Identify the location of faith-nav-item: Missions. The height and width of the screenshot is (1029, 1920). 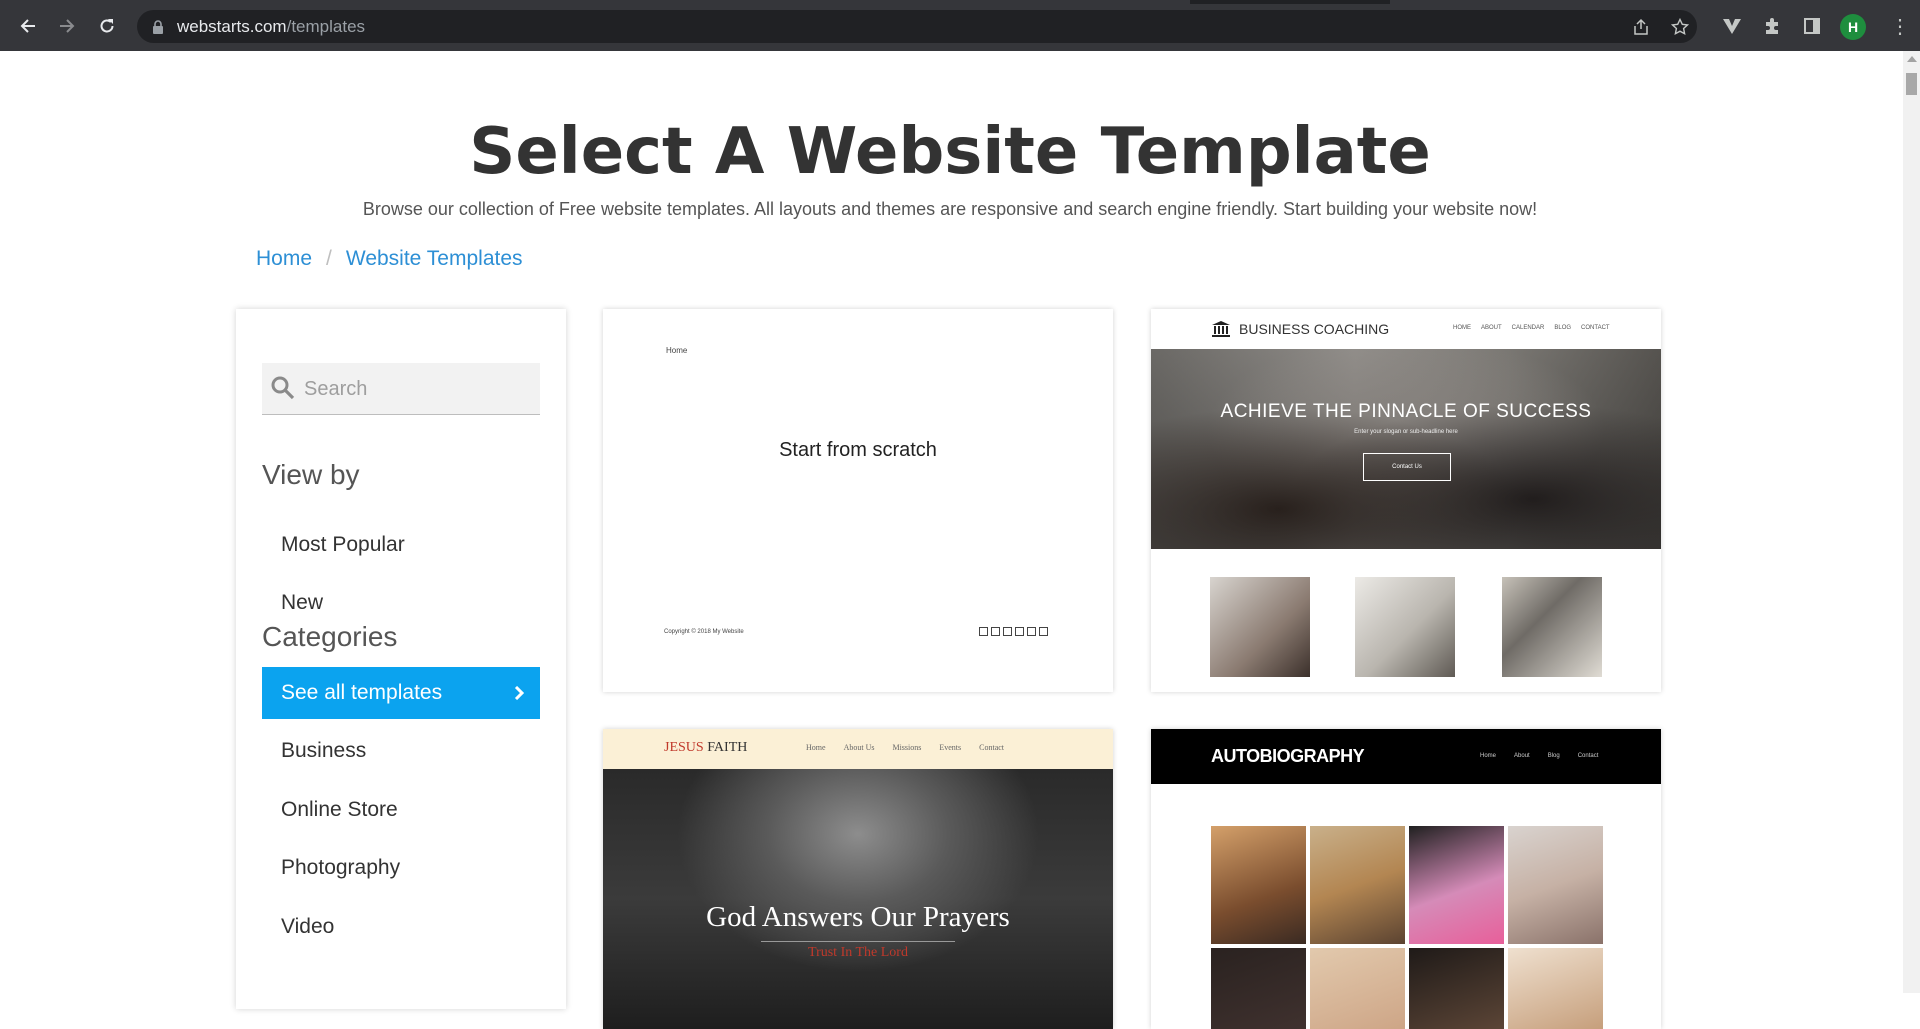
(907, 747).